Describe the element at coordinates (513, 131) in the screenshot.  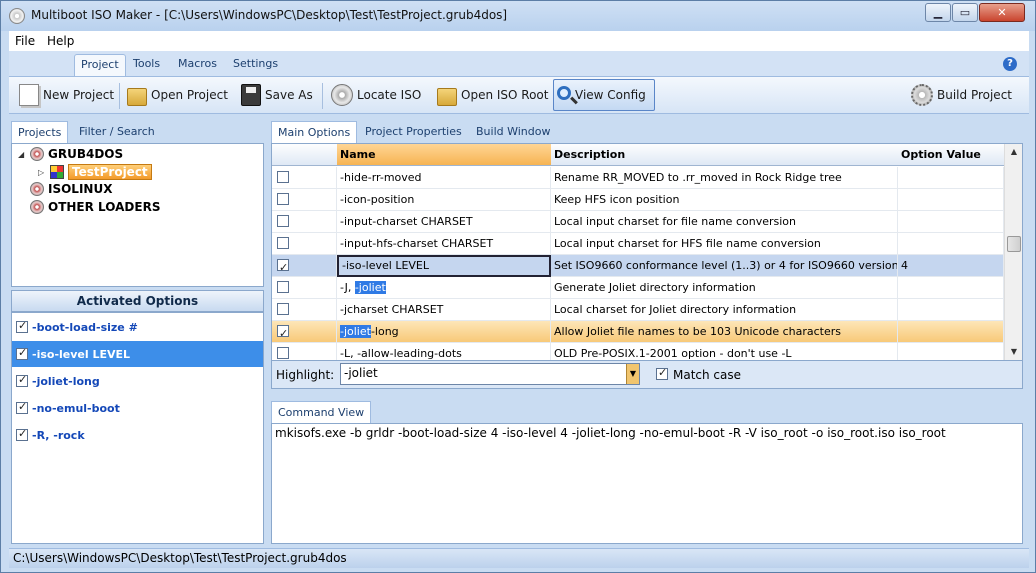
I see `tab-build-window: Build Window` at that location.